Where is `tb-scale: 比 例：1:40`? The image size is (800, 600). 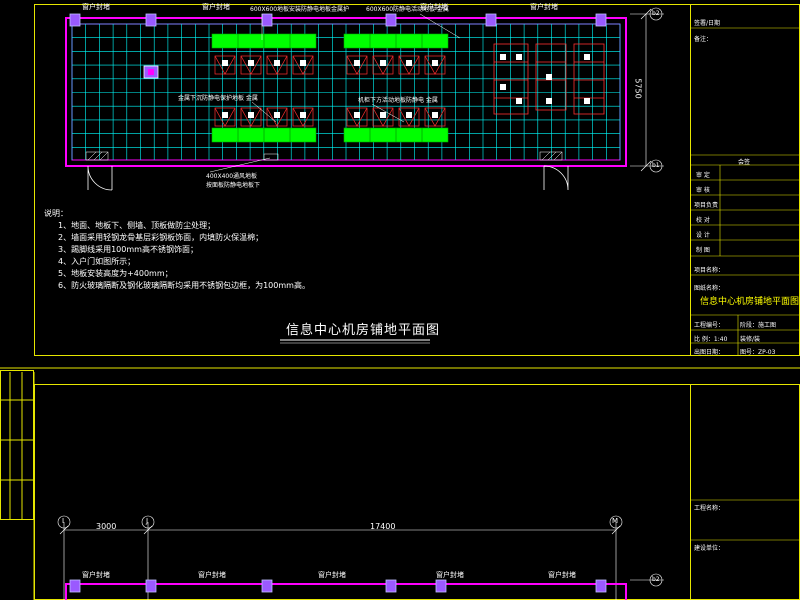 tb-scale: 比 例：1:40 is located at coordinates (711, 339).